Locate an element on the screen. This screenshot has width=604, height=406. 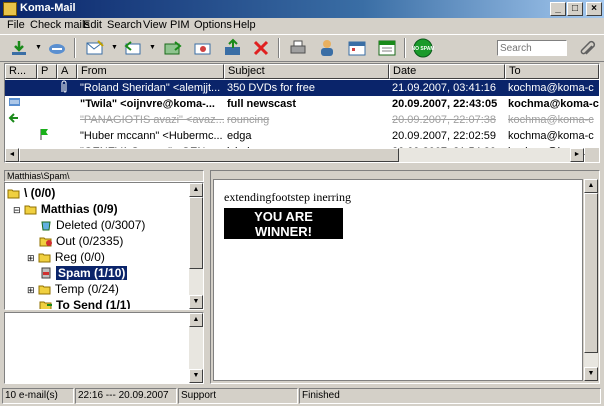
collapse-icon: ⊟ is located at coordinates (17, 210).